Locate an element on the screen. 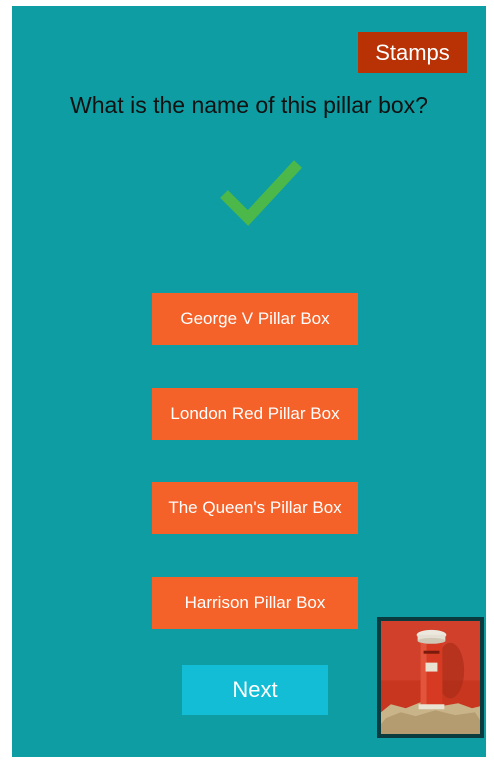 The height and width of the screenshot is (761, 494). next-button-label: Next is located at coordinates (255, 689).